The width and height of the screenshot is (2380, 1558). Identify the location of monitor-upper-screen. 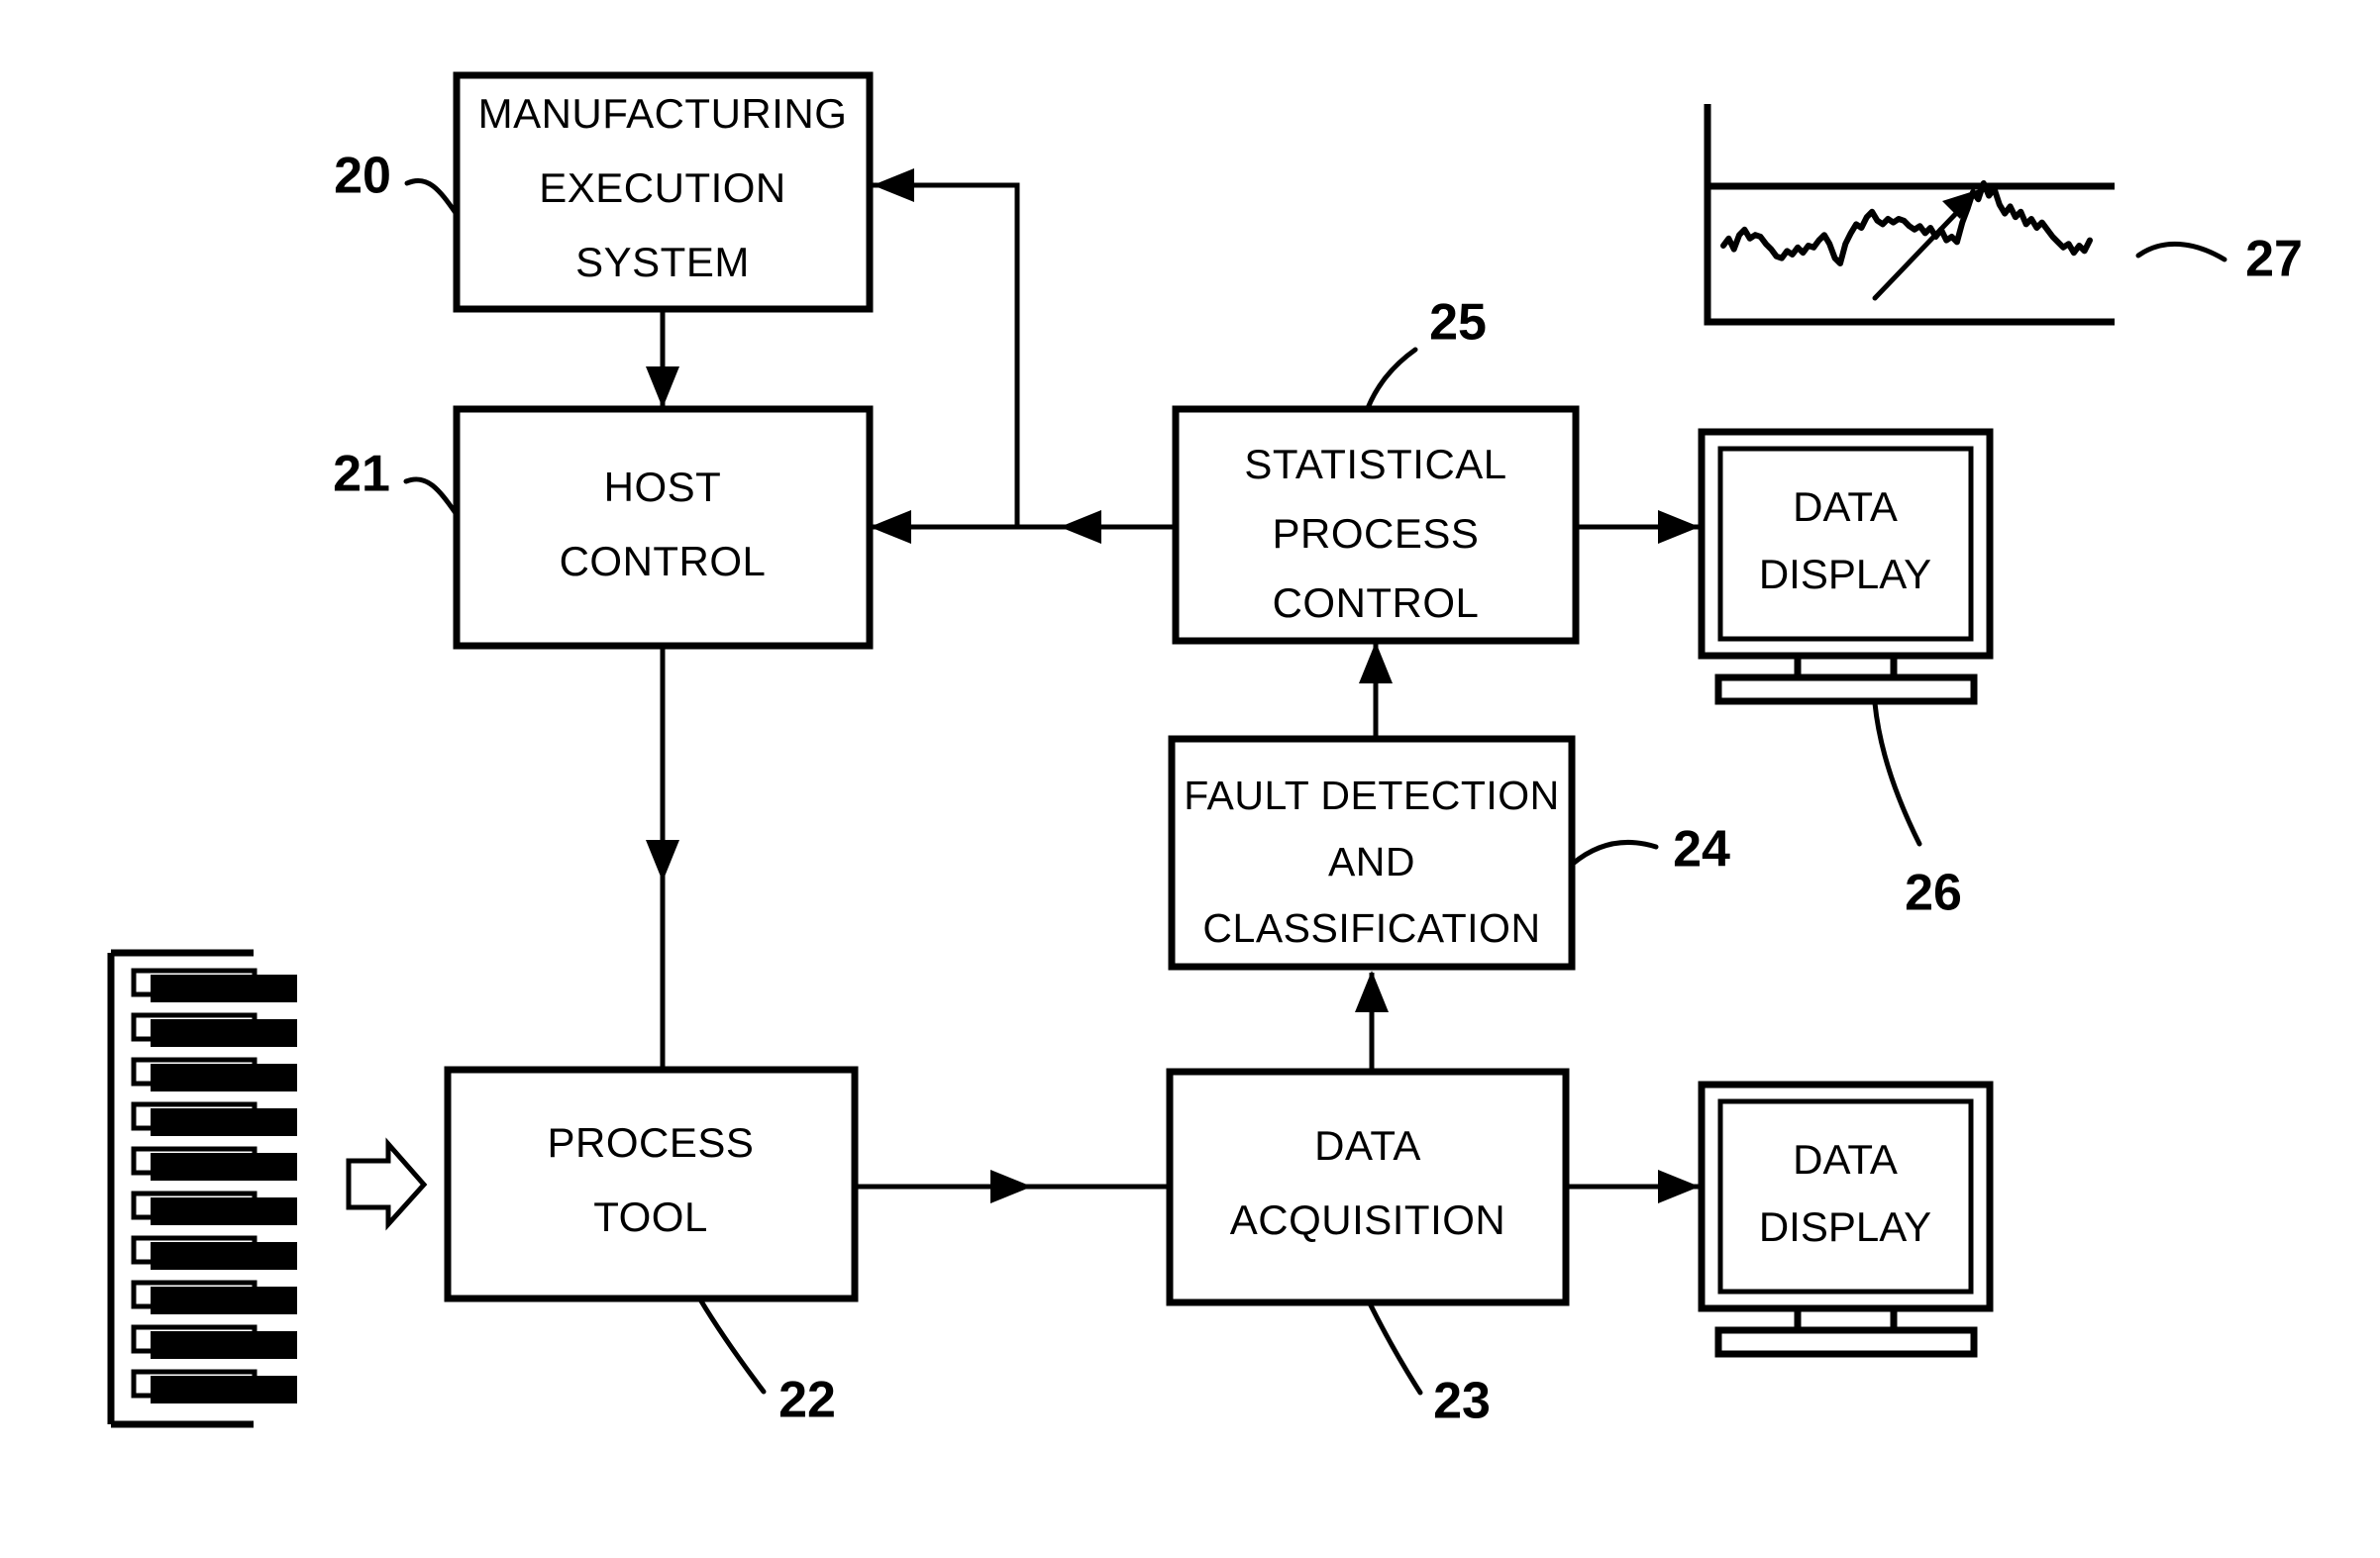
(1845, 544).